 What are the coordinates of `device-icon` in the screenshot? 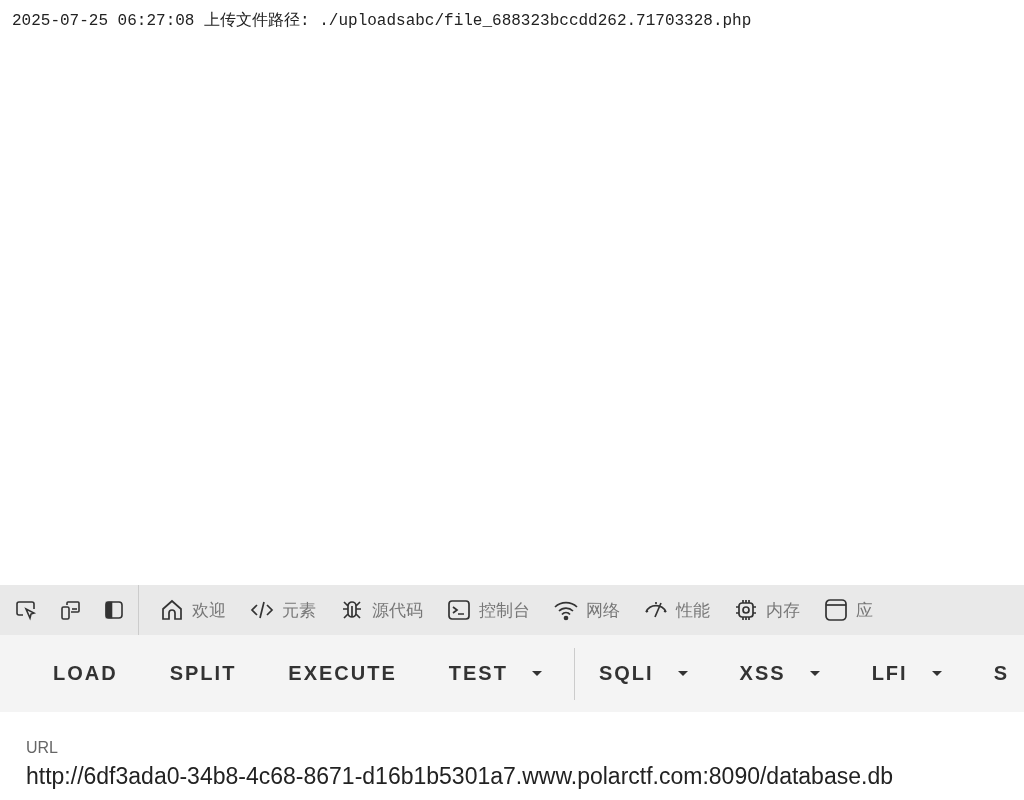 It's located at (70, 610).